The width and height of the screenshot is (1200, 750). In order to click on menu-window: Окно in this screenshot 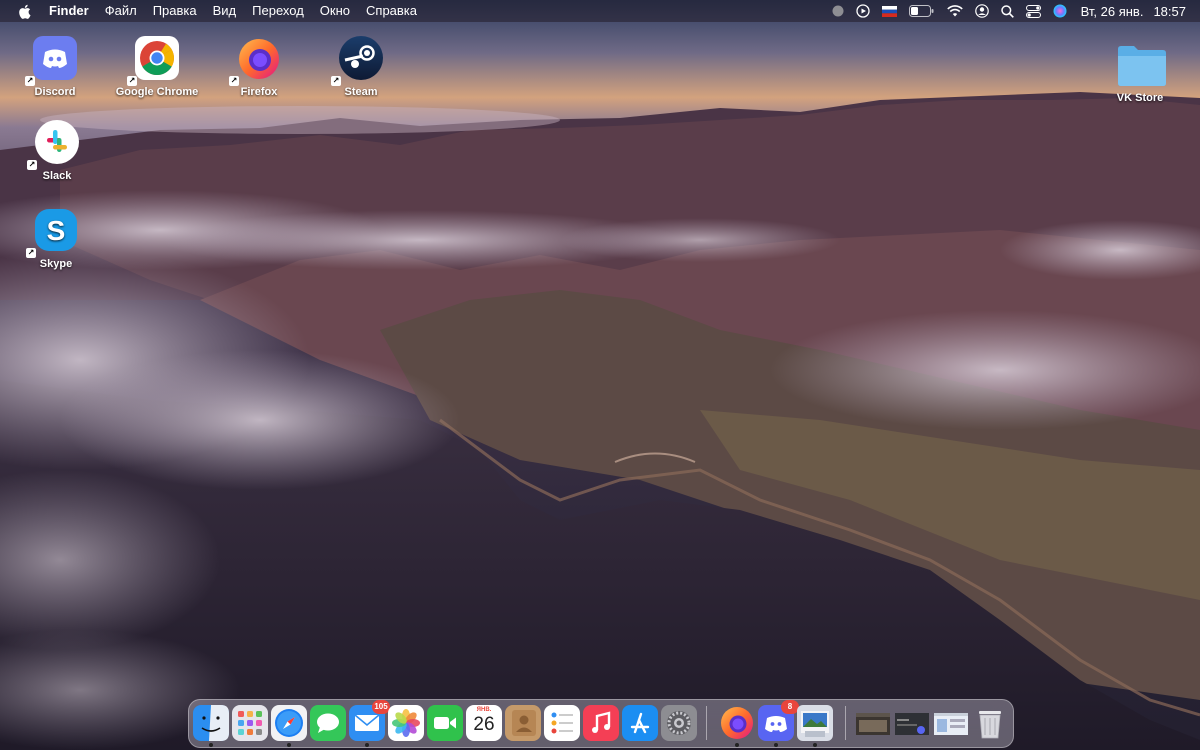, I will do `click(335, 11)`.